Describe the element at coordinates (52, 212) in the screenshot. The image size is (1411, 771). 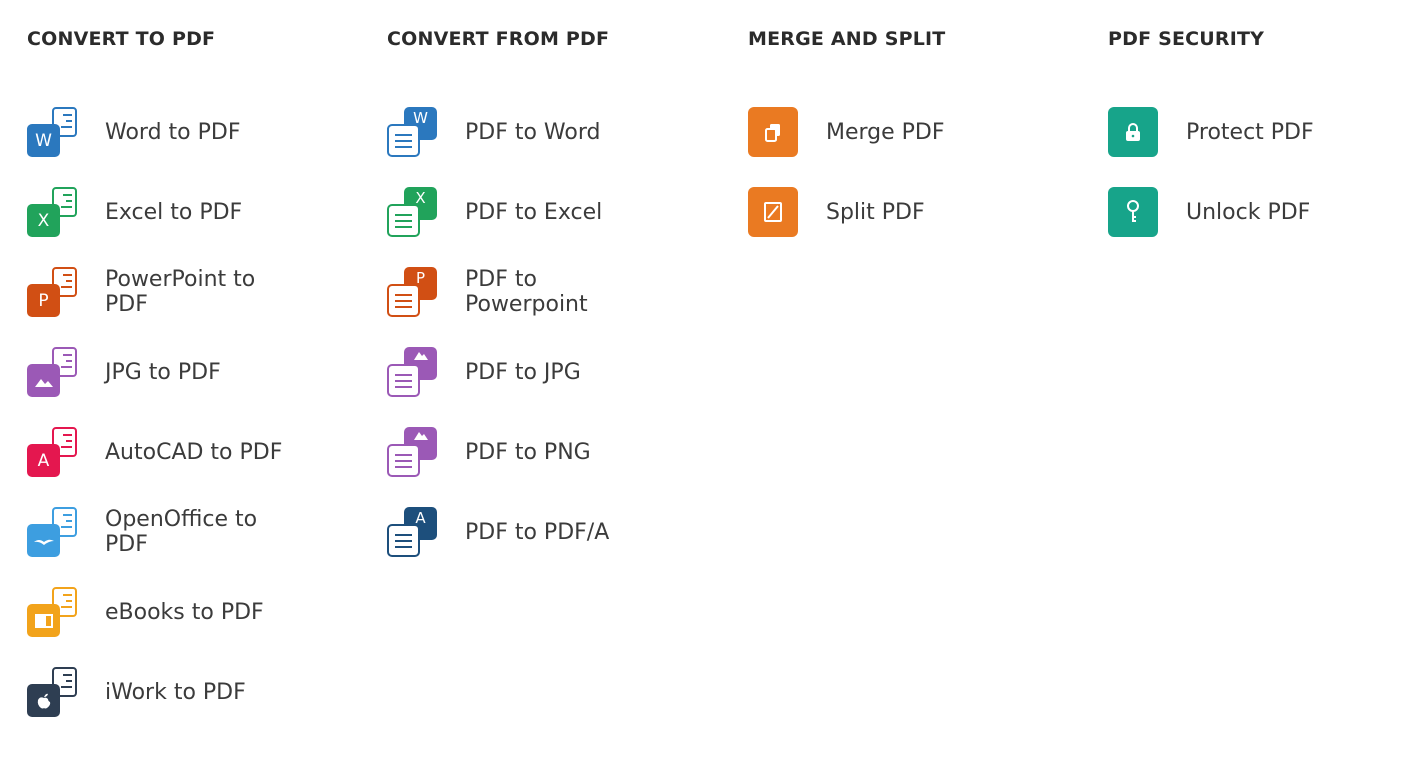
I see `excel-to-pdf-icon: X` at that location.